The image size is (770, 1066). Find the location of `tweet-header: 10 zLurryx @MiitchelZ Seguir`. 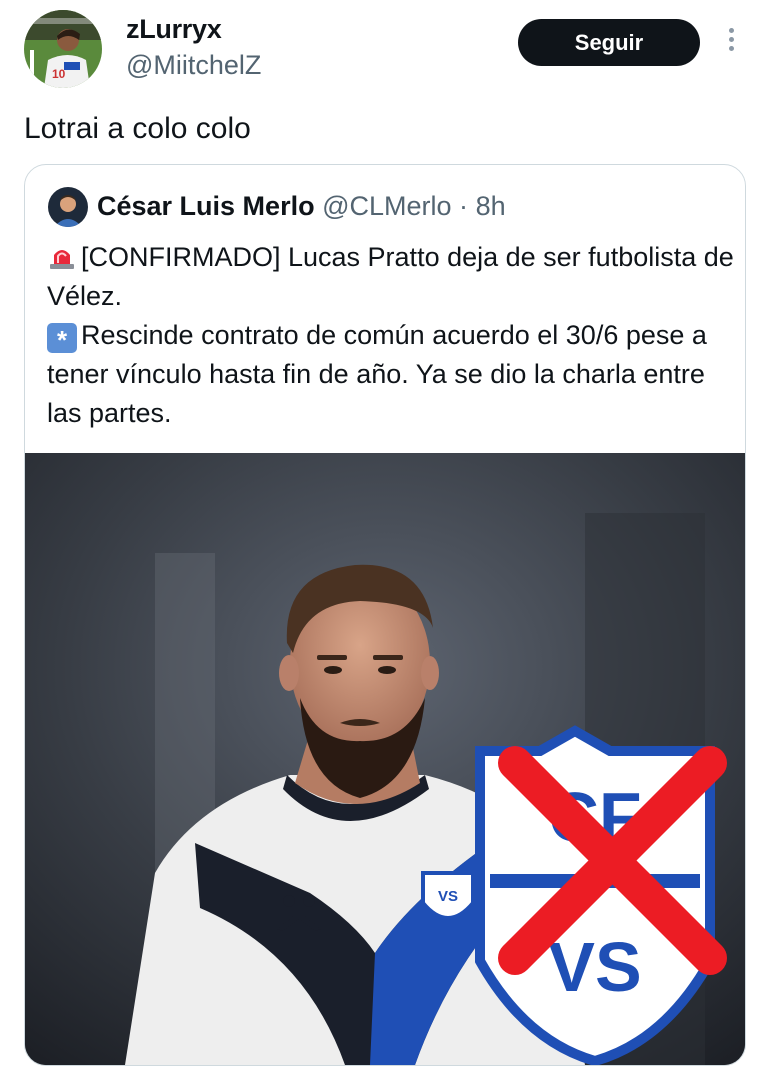

tweet-header: 10 zLurryx @MiitchelZ Seguir is located at coordinates (385, 50).